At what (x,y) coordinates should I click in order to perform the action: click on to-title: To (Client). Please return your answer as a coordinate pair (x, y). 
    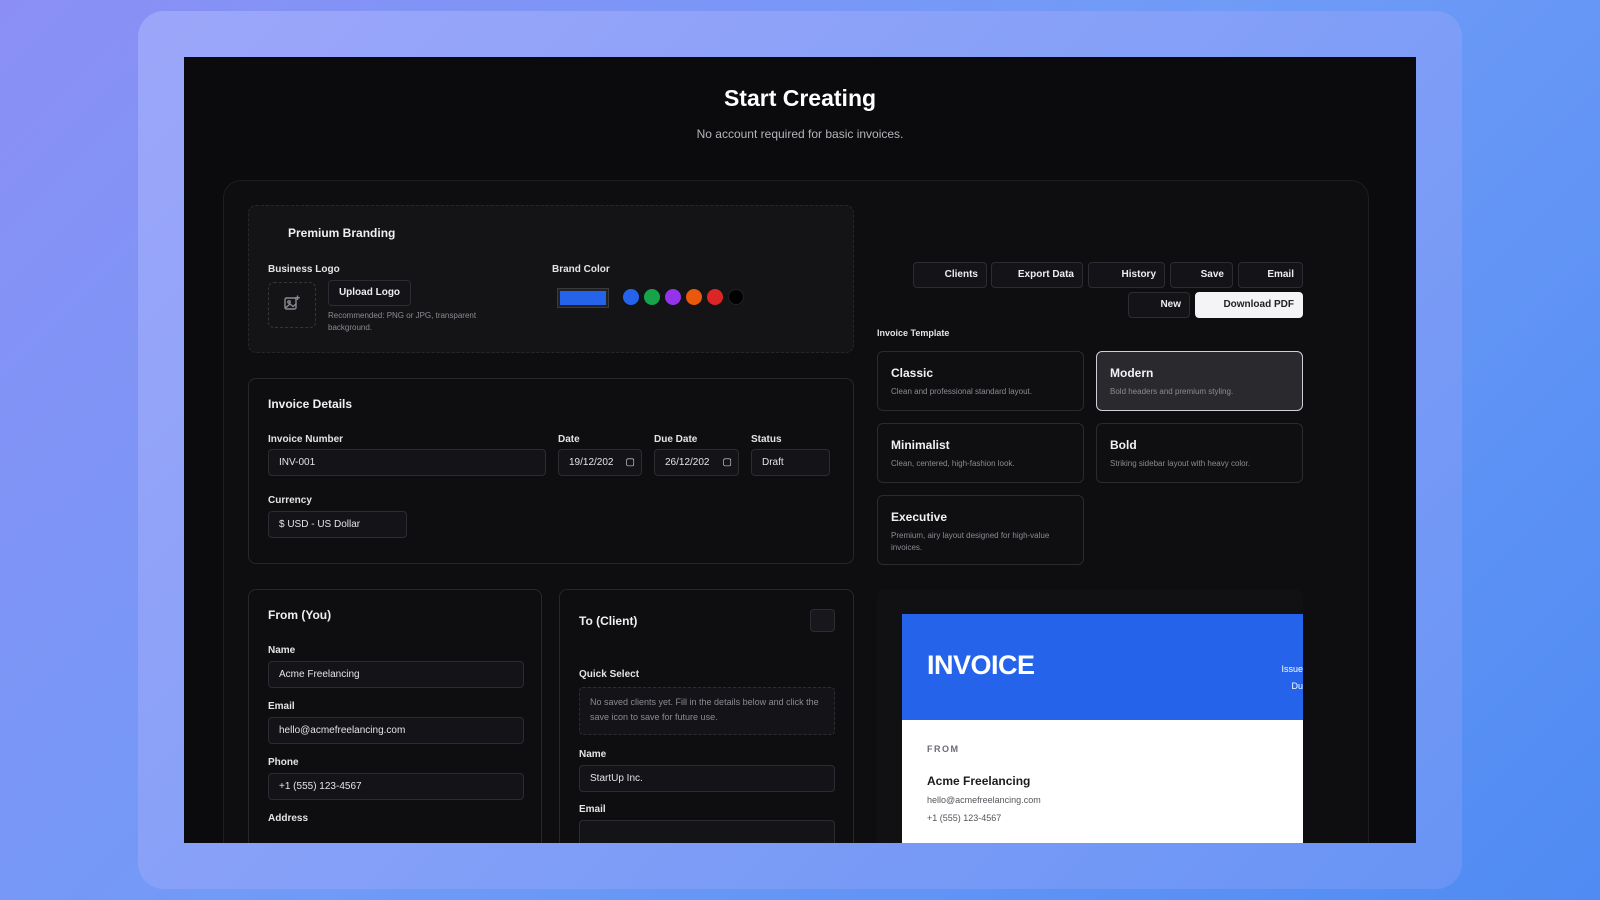
    Looking at the image, I should click on (608, 621).